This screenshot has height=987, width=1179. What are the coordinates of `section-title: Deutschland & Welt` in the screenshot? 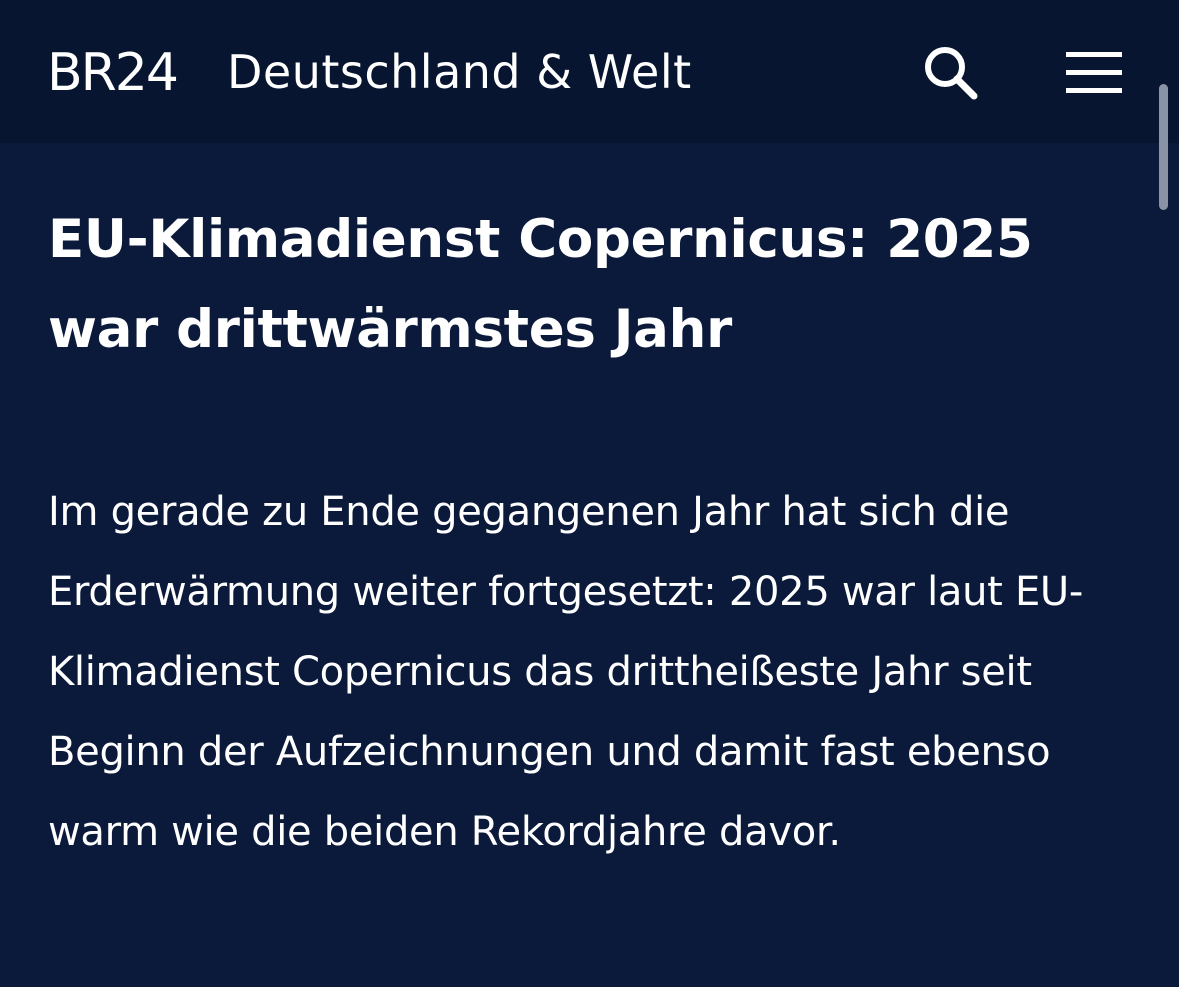 It's located at (459, 72).